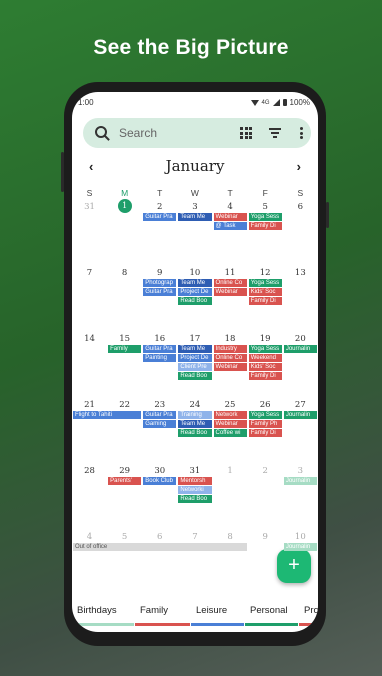 This screenshot has width=382, height=676. Describe the element at coordinates (124, 206) in the screenshot. I see `day-cell-today: 1` at that location.